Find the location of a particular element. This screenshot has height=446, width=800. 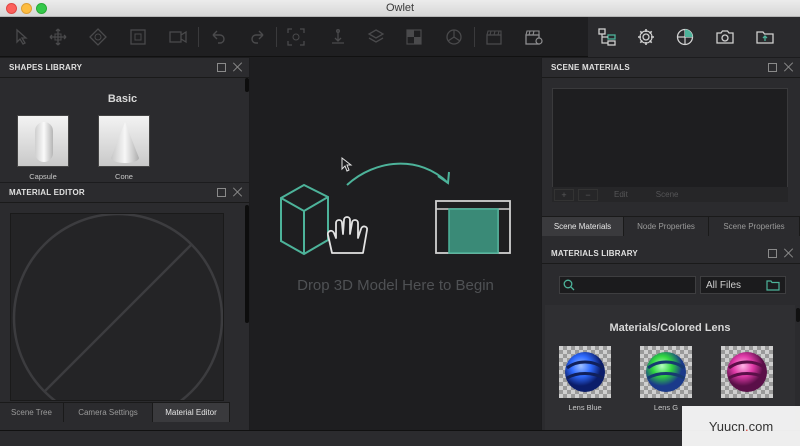

hexagon-icon is located at coordinates (454, 37).